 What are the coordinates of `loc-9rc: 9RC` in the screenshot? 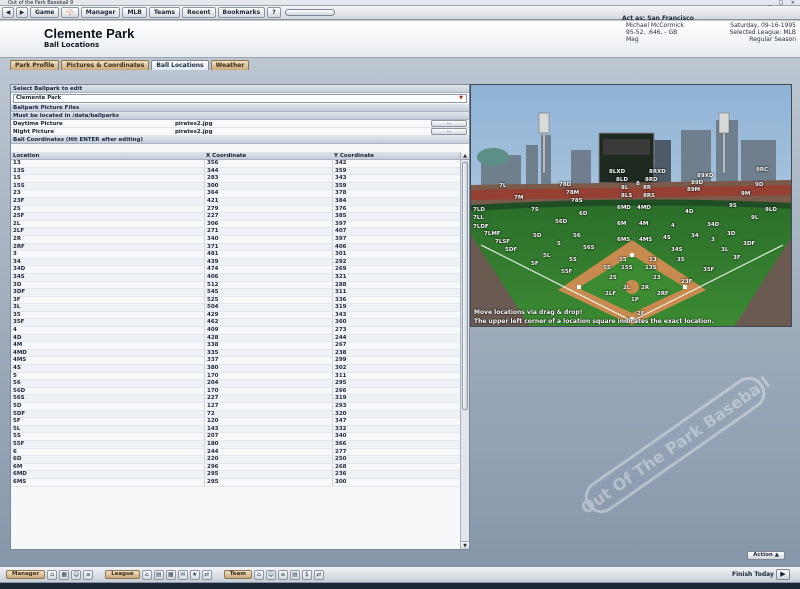 It's located at (762, 170).